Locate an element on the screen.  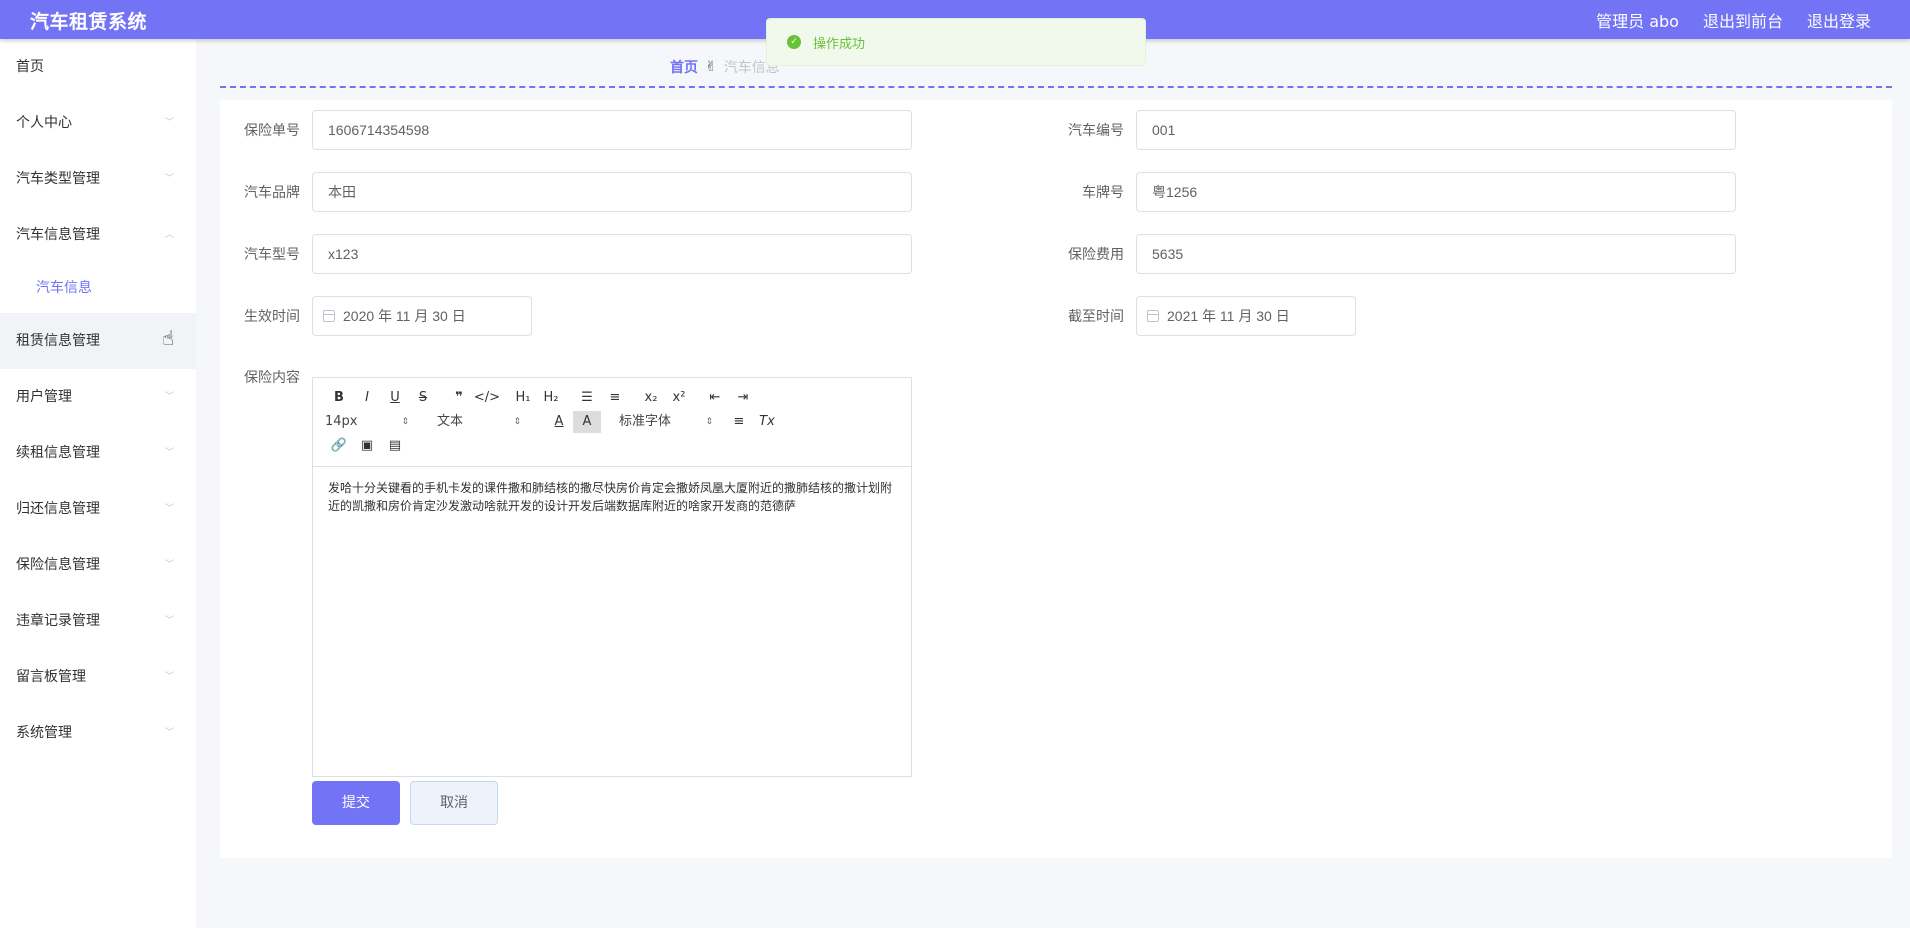
to-frontend-link: 退出到前台 is located at coordinates (1743, 20).